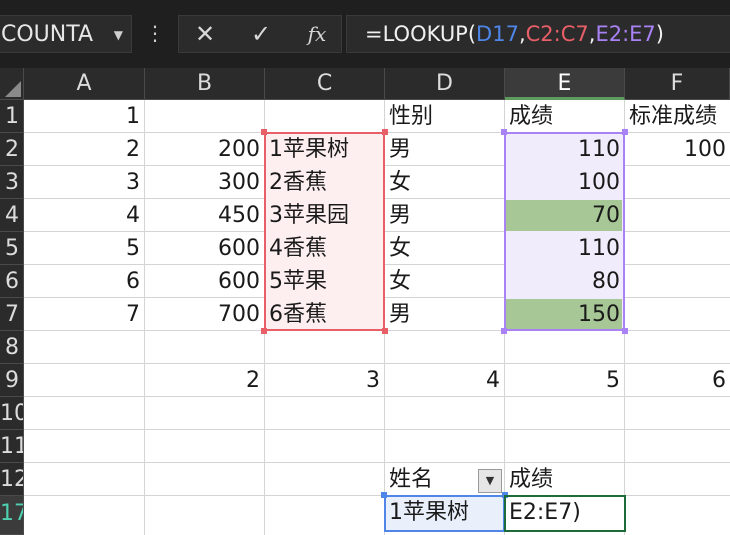  I want to click on formula-ref-lookup-value: D17, so click(497, 34).